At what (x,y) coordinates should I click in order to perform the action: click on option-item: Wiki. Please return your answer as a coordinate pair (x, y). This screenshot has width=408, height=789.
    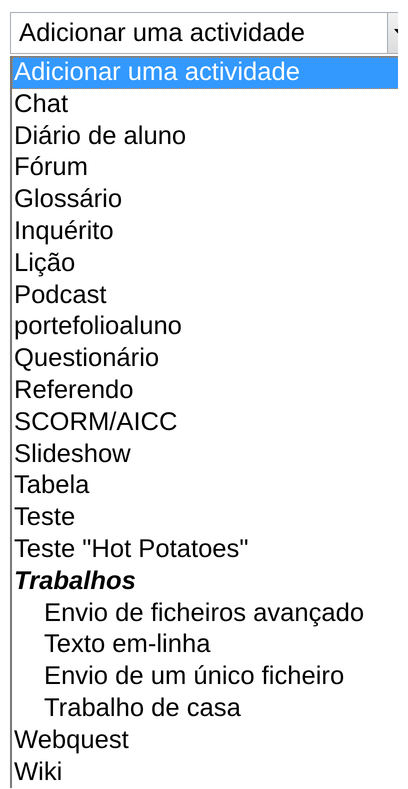
    Looking at the image, I should click on (205, 772).